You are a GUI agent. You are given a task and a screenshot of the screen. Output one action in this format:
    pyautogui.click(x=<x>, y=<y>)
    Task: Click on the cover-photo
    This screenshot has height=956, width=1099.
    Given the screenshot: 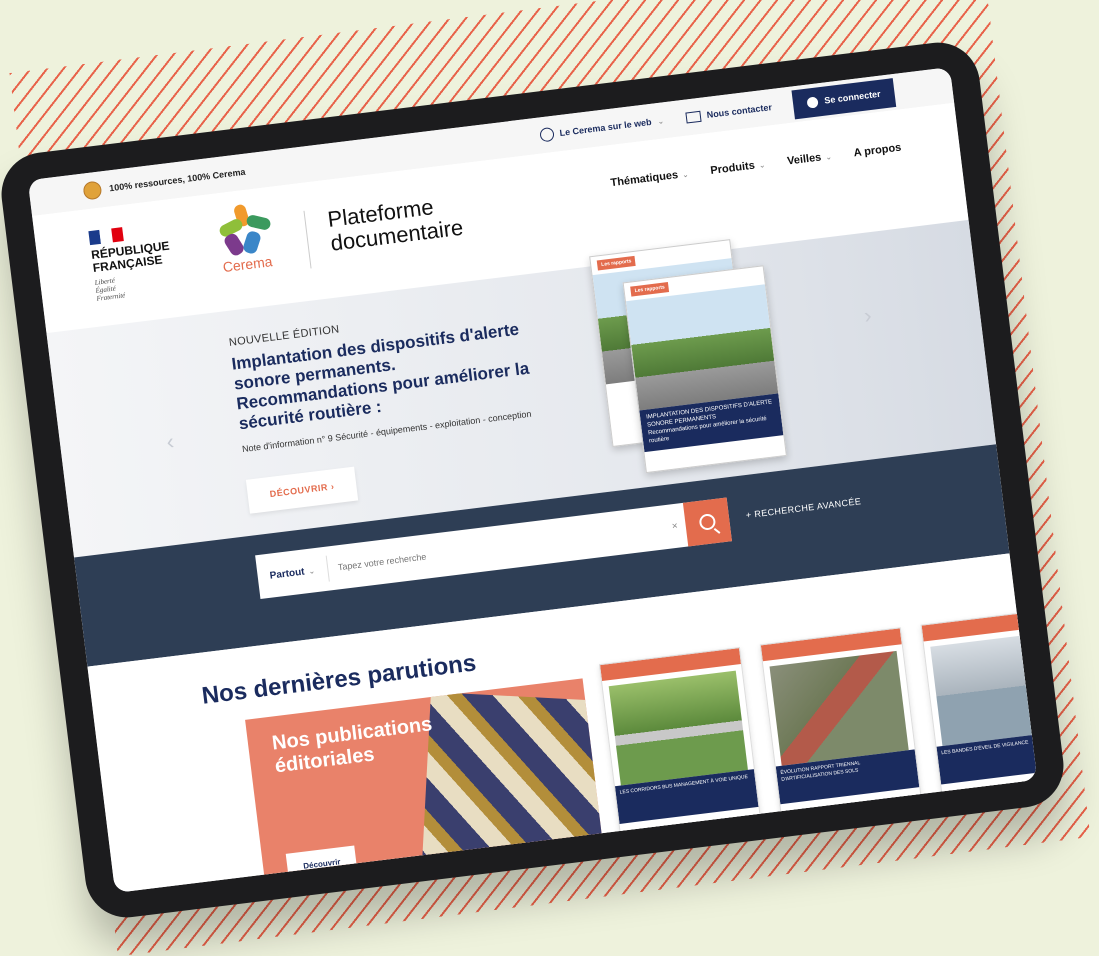 What is the action you would take?
    pyautogui.click(x=702, y=347)
    